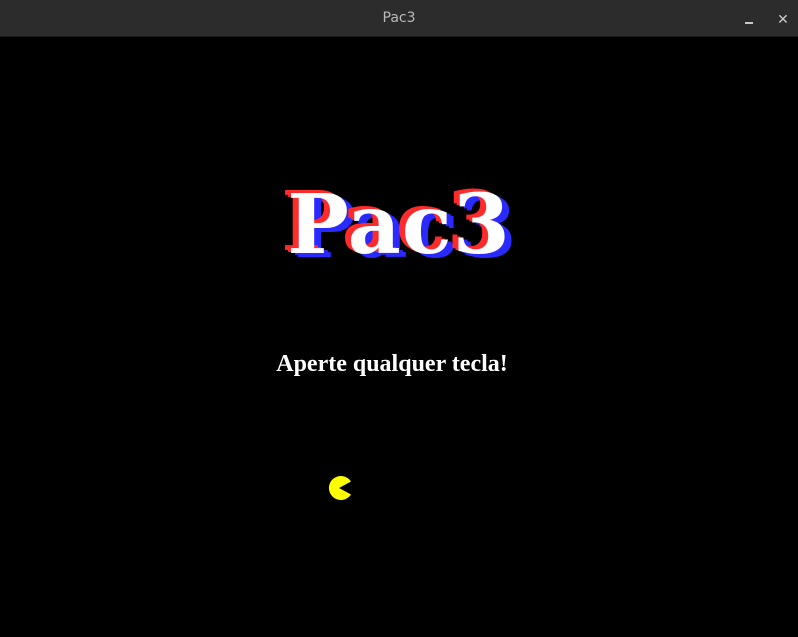 This screenshot has height=637, width=798. What do you see at coordinates (399, 225) in the screenshot?
I see `game-logo: Pac3` at bounding box center [399, 225].